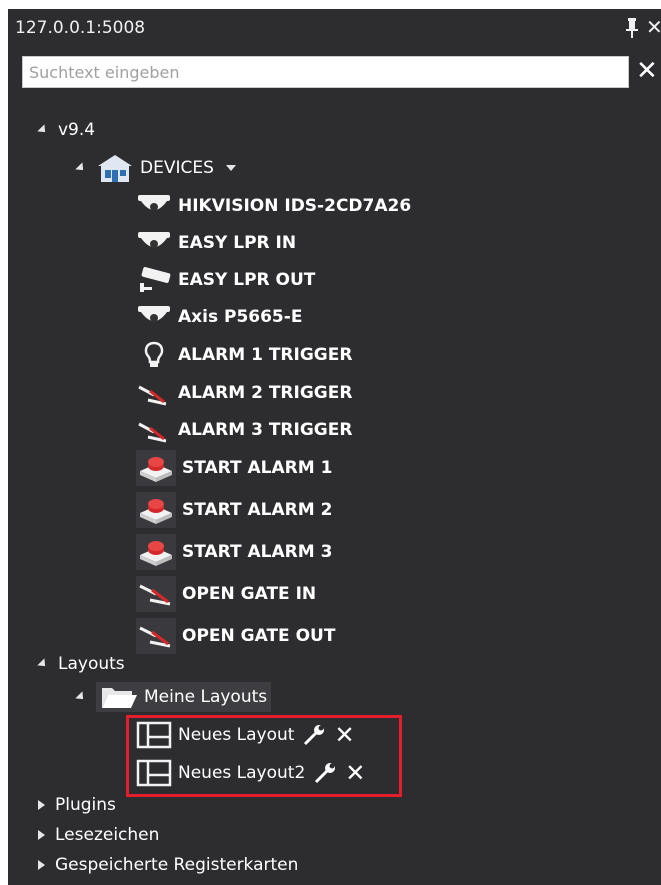  What do you see at coordinates (259, 636) in the screenshot?
I see `device-label: OPEN GATE OUT` at bounding box center [259, 636].